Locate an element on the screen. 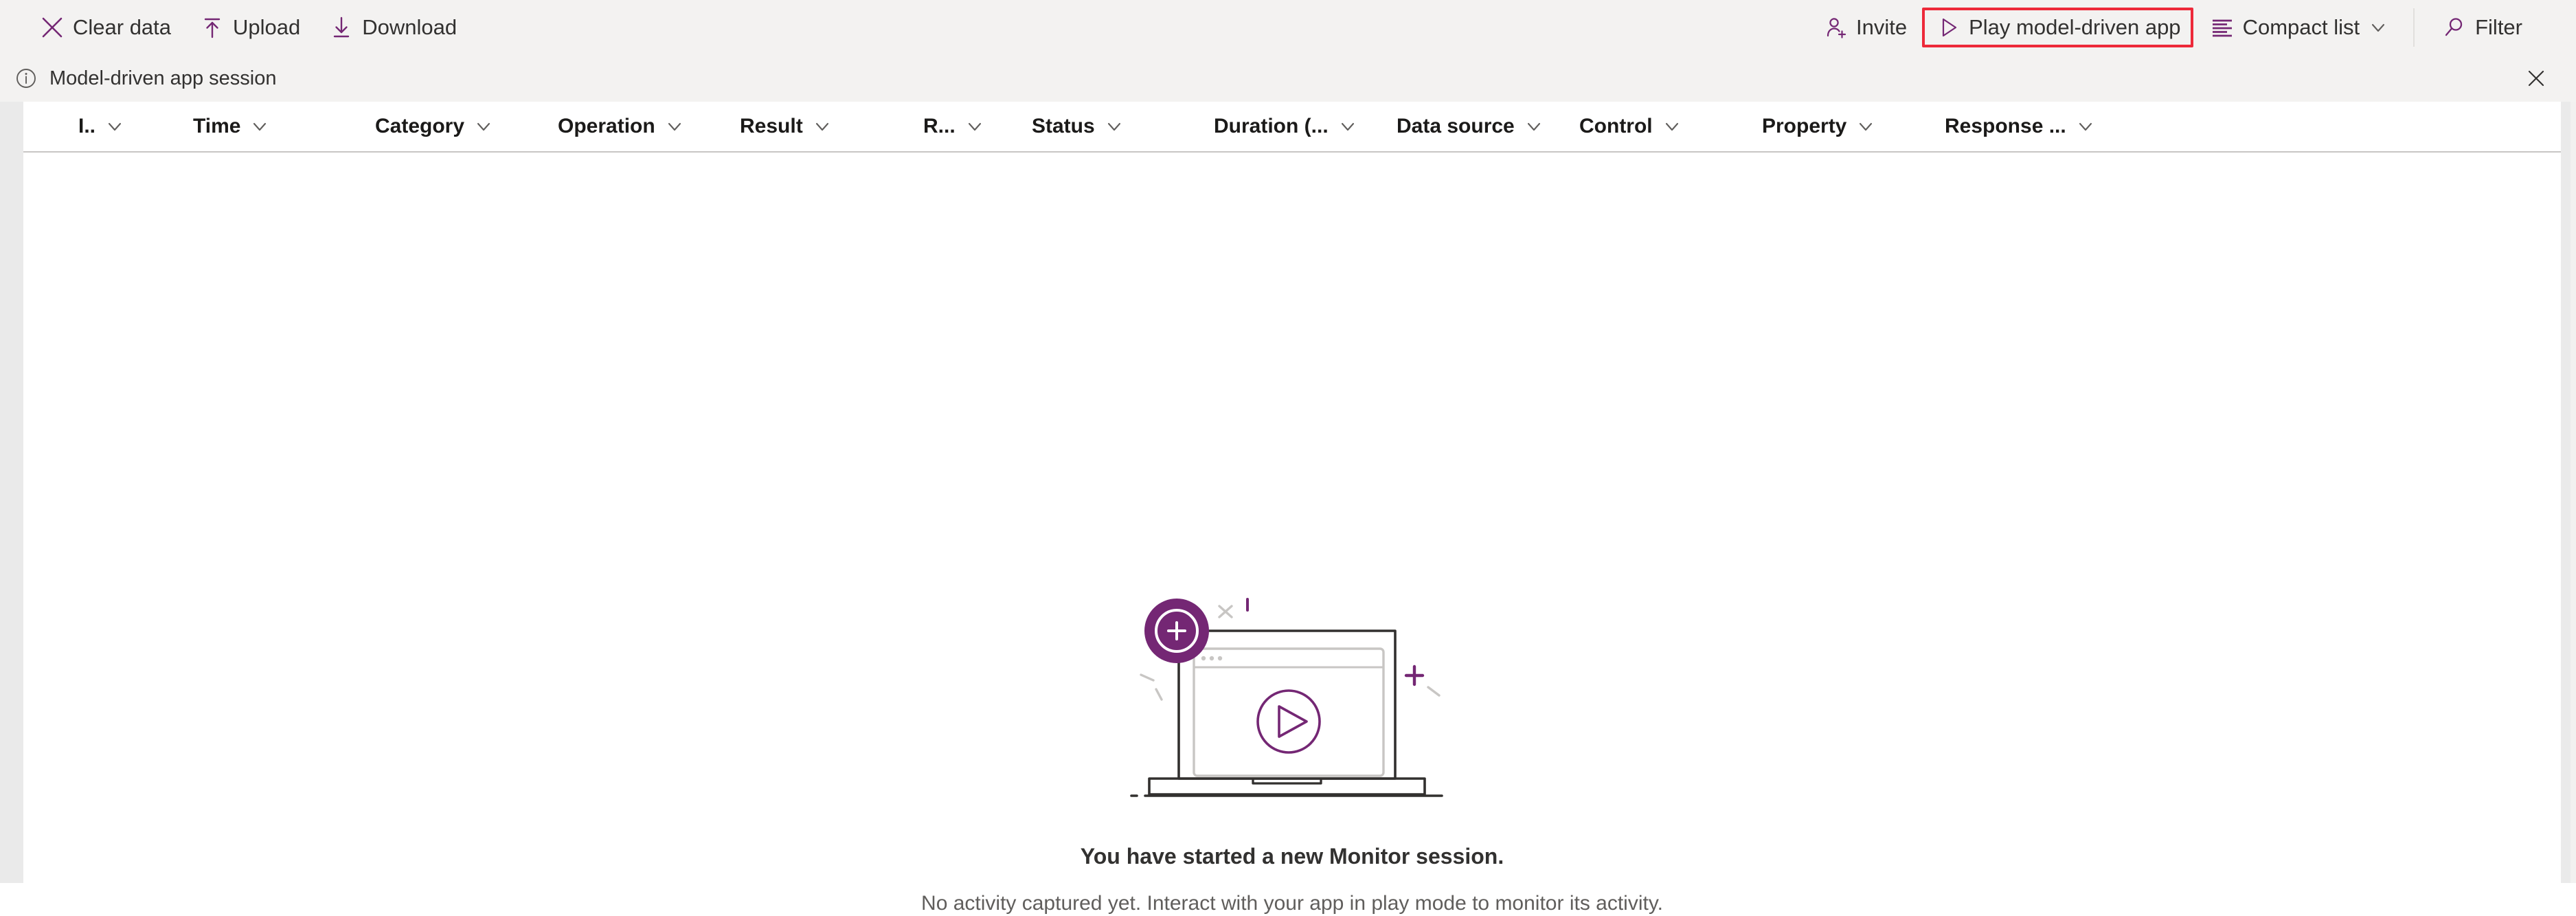  compact-list-button: Compact list is located at coordinates (2298, 27).